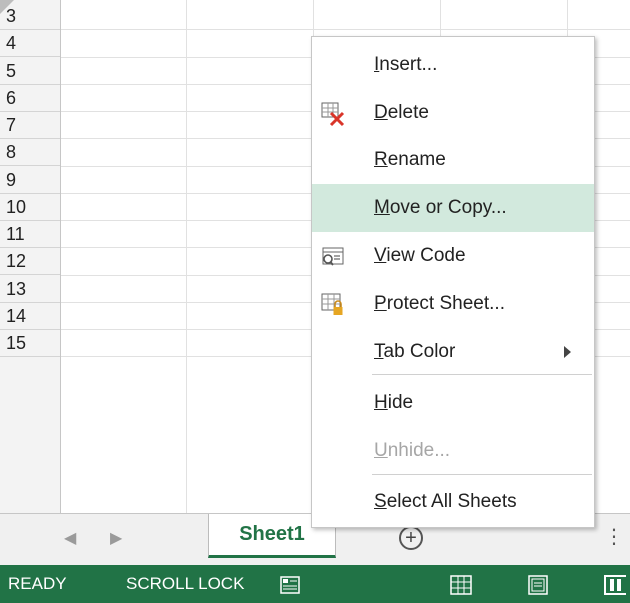 The width and height of the screenshot is (630, 603). What do you see at coordinates (315, 584) in the screenshot?
I see `status-bar: READY SCROLL LOCK` at bounding box center [315, 584].